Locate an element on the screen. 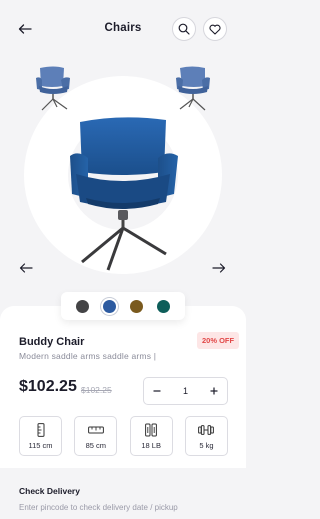 The image size is (320, 519). search-button is located at coordinates (184, 29).